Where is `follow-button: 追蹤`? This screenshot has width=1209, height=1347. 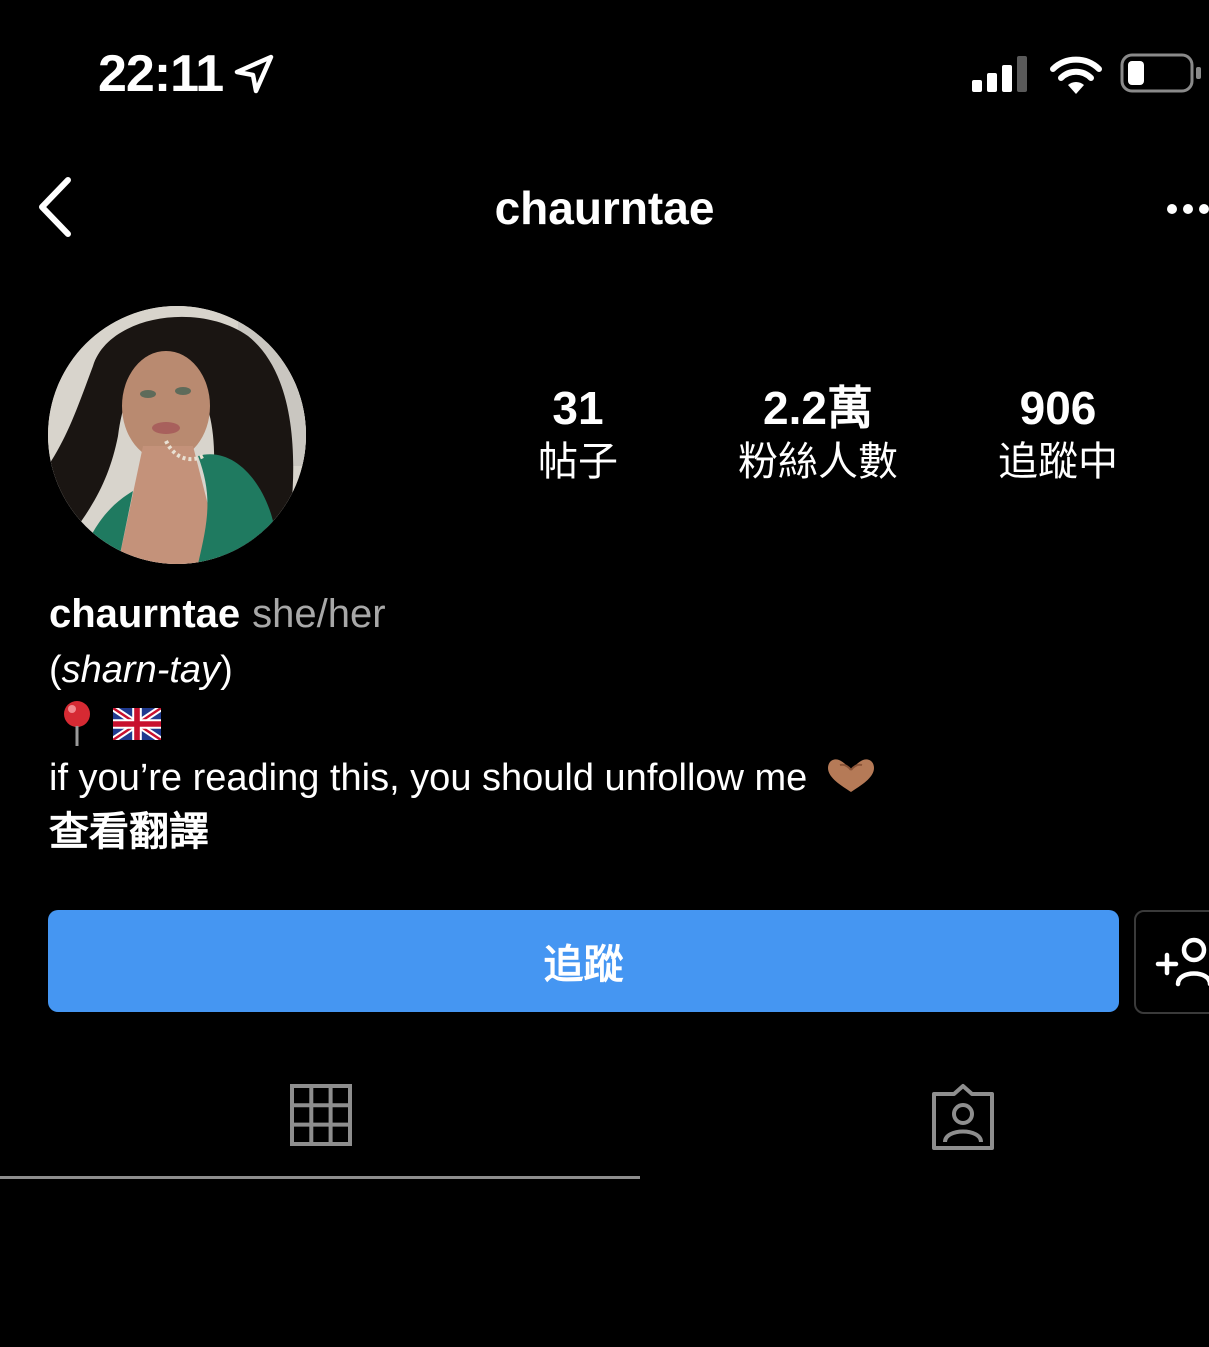 follow-button: 追蹤 is located at coordinates (583, 961).